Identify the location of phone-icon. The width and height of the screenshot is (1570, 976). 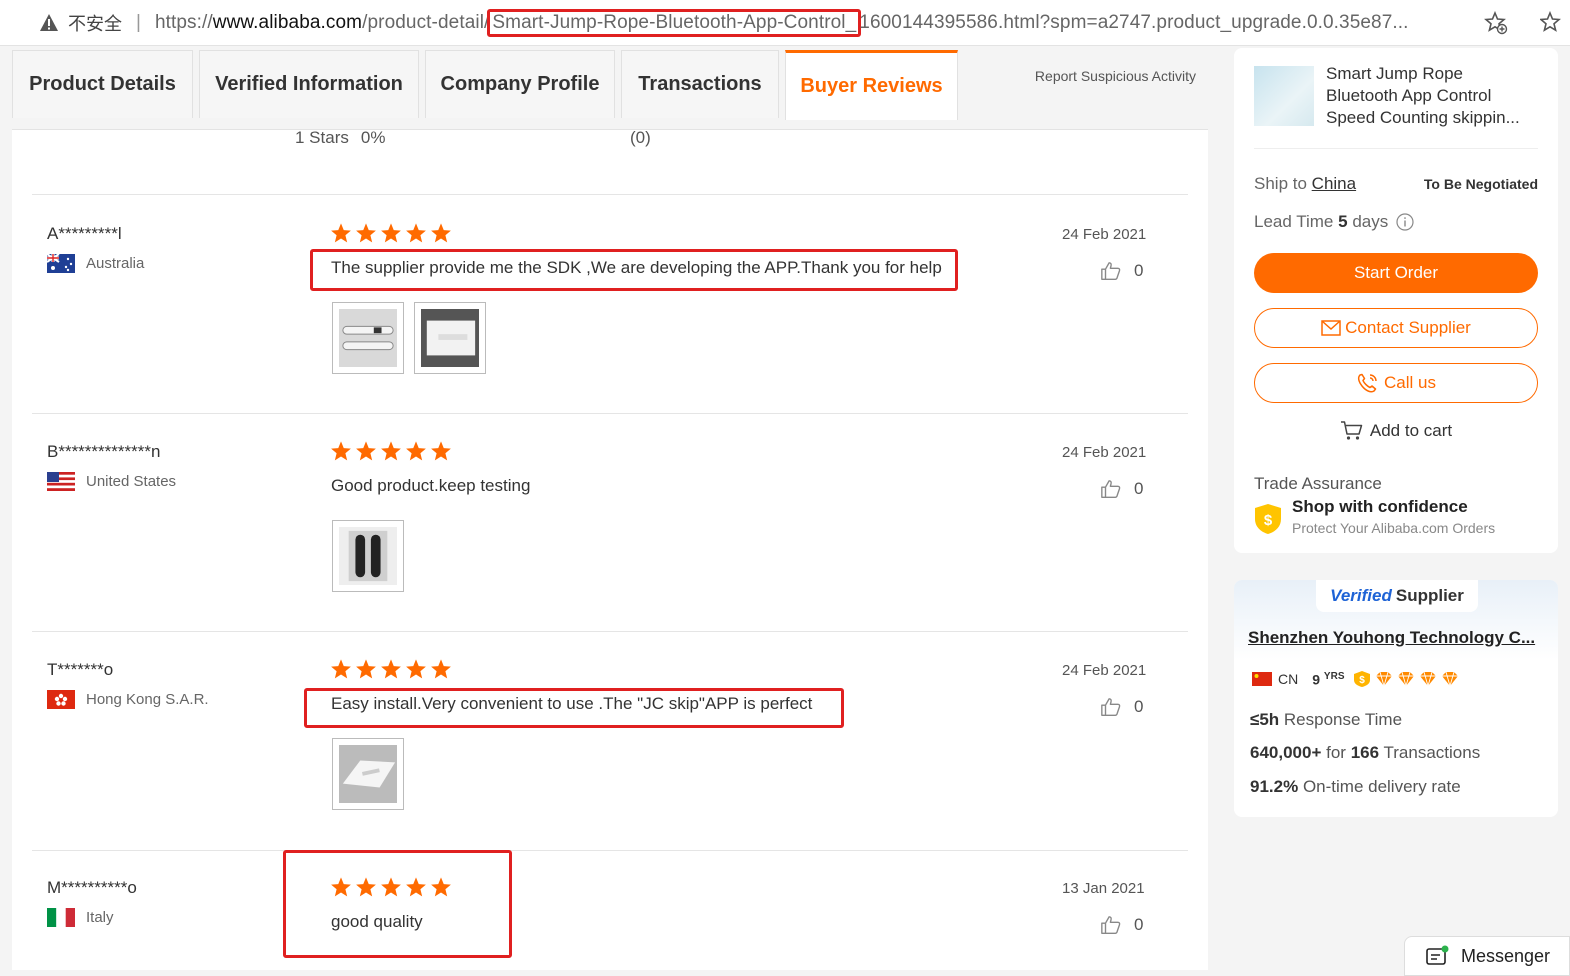
(1367, 383).